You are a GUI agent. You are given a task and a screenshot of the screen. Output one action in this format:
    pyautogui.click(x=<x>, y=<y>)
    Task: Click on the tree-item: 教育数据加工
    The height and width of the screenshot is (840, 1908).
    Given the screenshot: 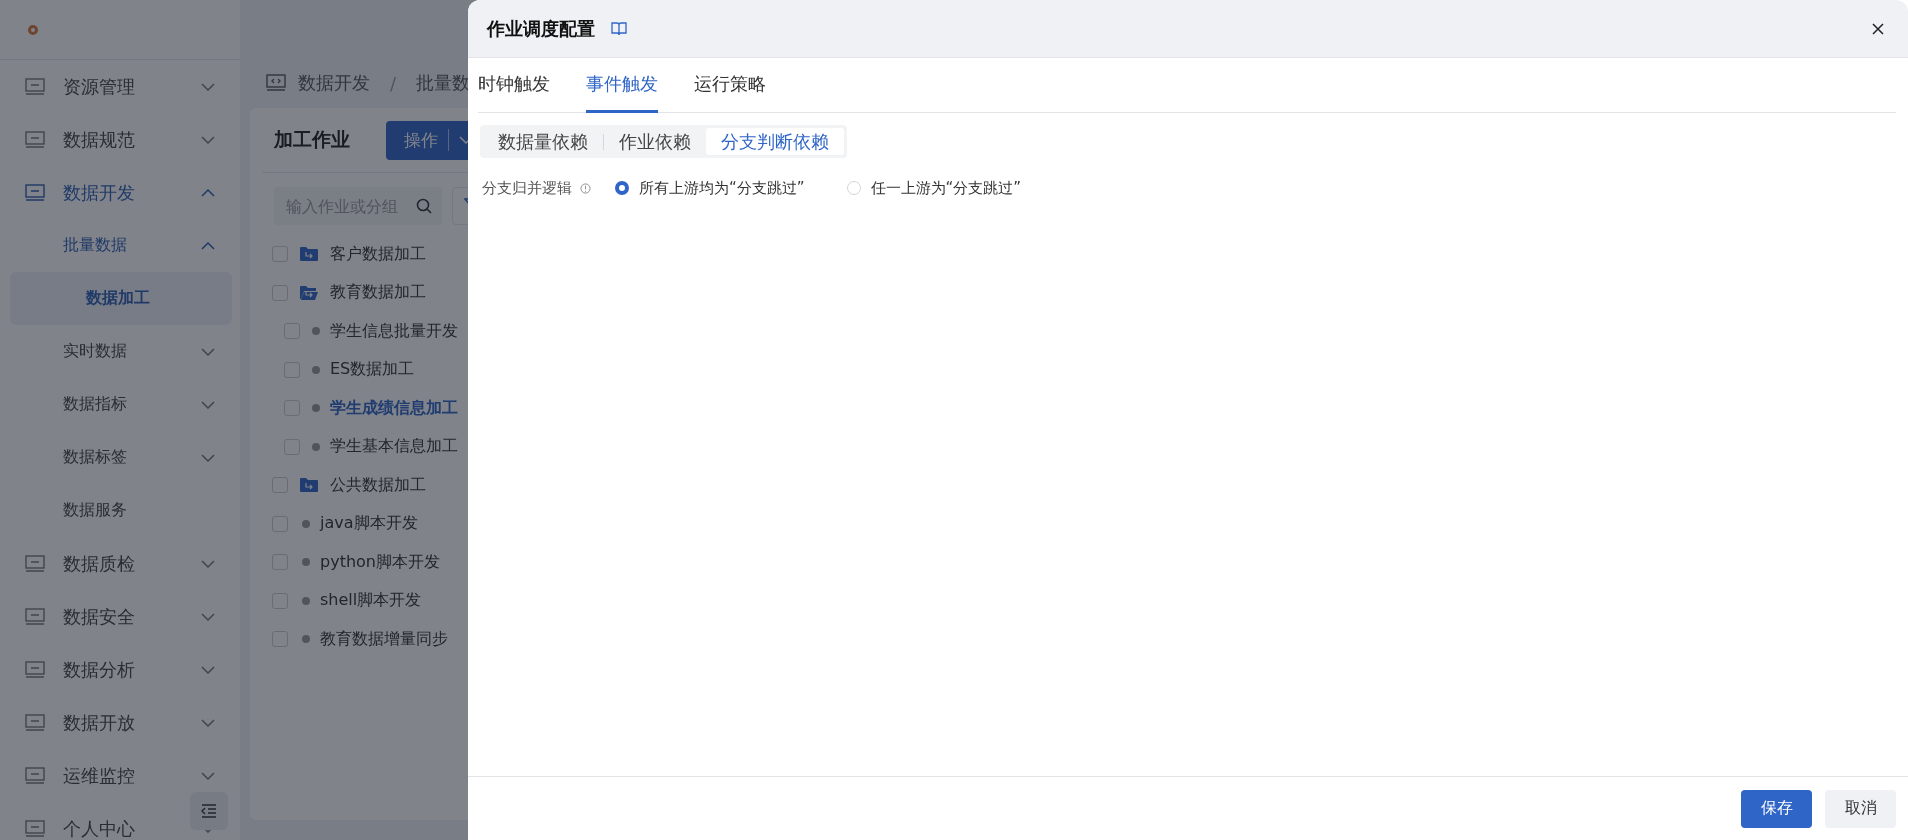 What is the action you would take?
    pyautogui.click(x=378, y=293)
    